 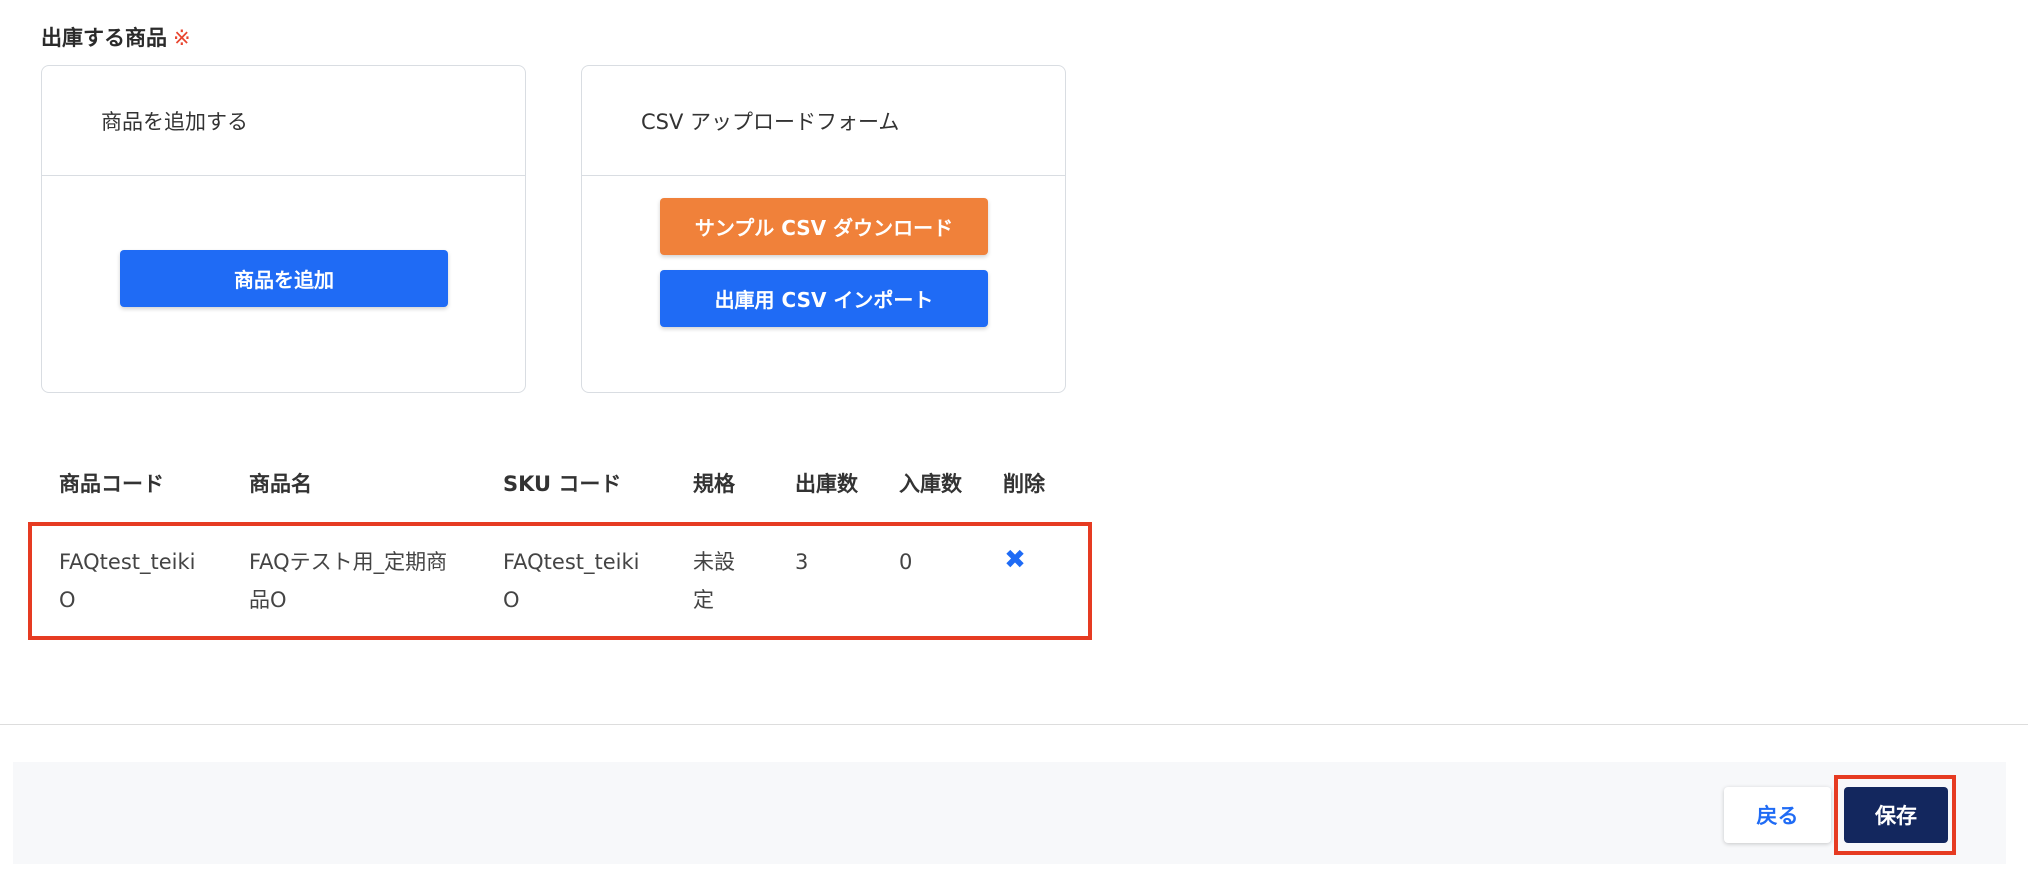 What do you see at coordinates (1896, 815) in the screenshot?
I see `save-button: 保存` at bounding box center [1896, 815].